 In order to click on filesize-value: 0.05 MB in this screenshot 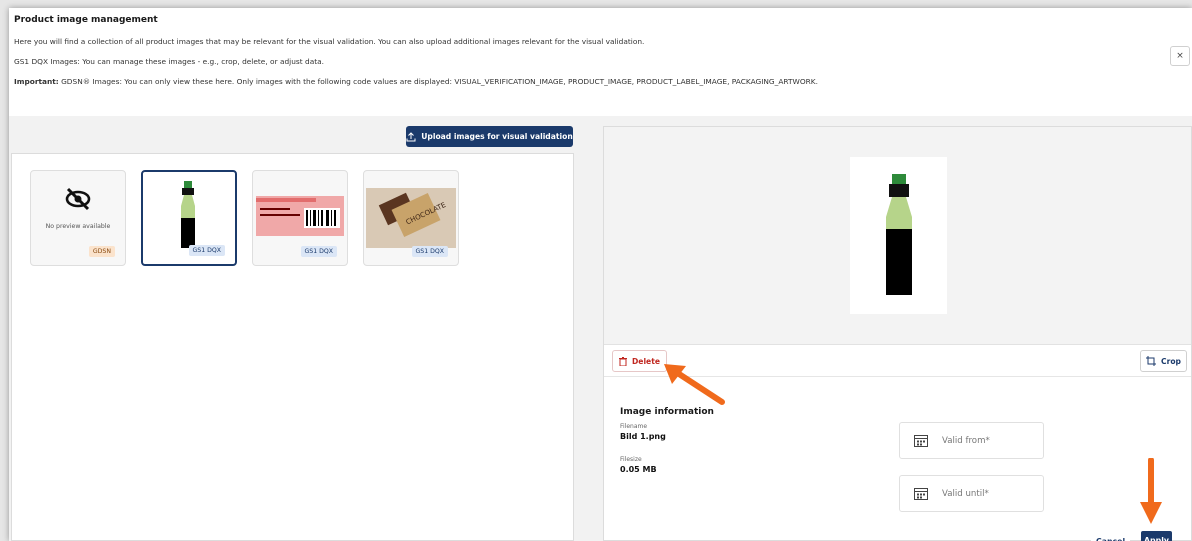, I will do `click(638, 469)`.